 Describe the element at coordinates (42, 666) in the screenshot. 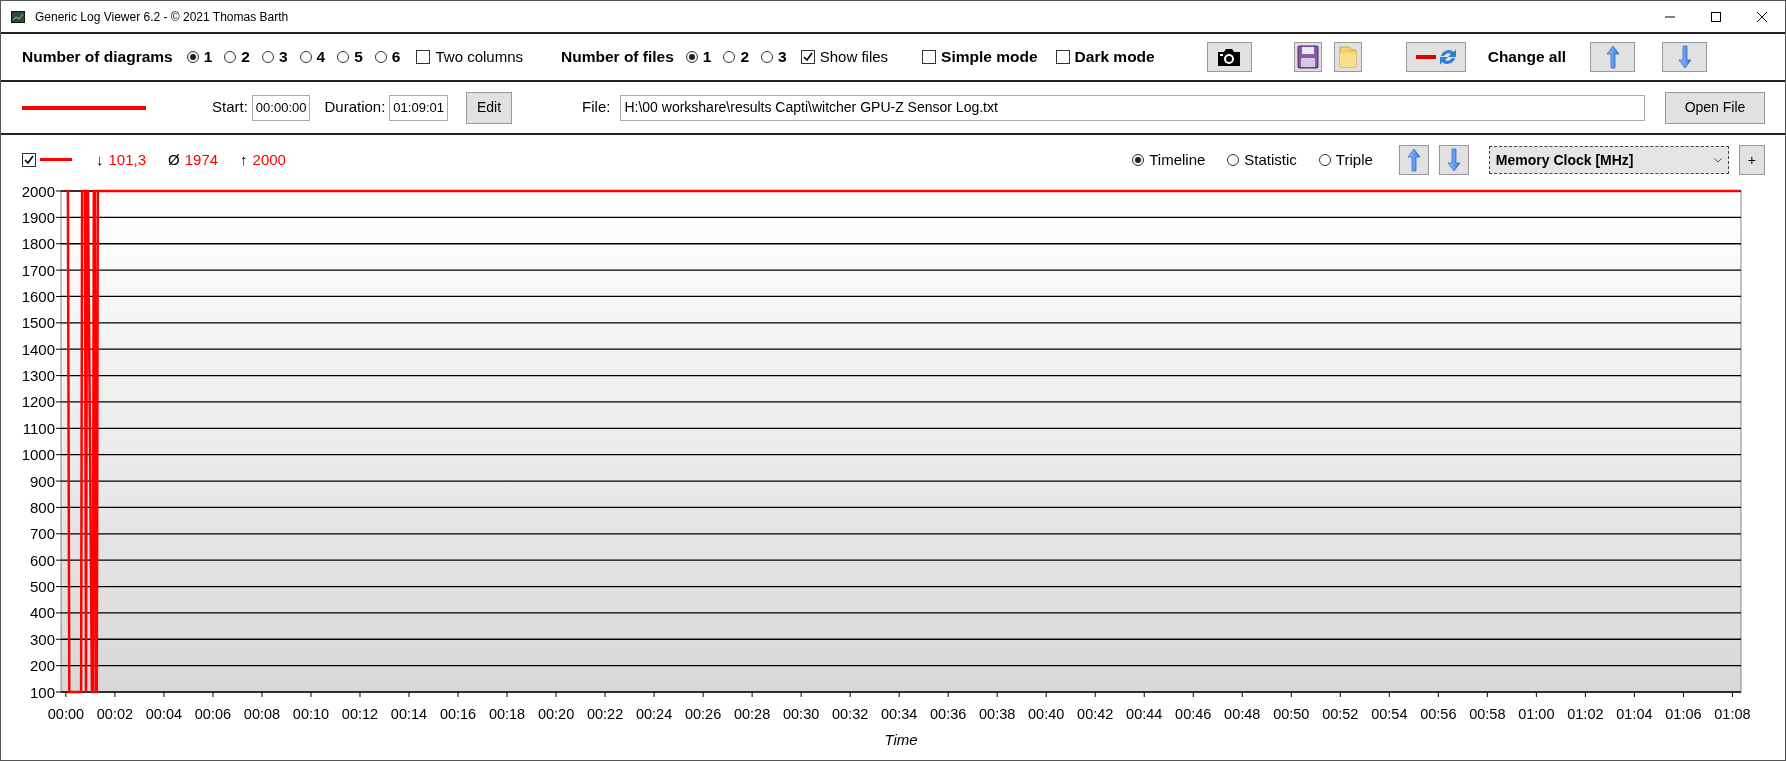

I see `y-tick-label: 200` at that location.